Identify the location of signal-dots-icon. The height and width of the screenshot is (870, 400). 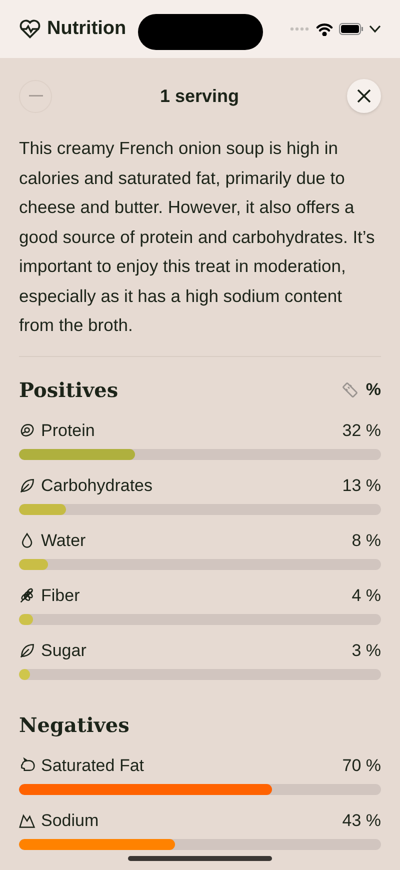
(300, 29).